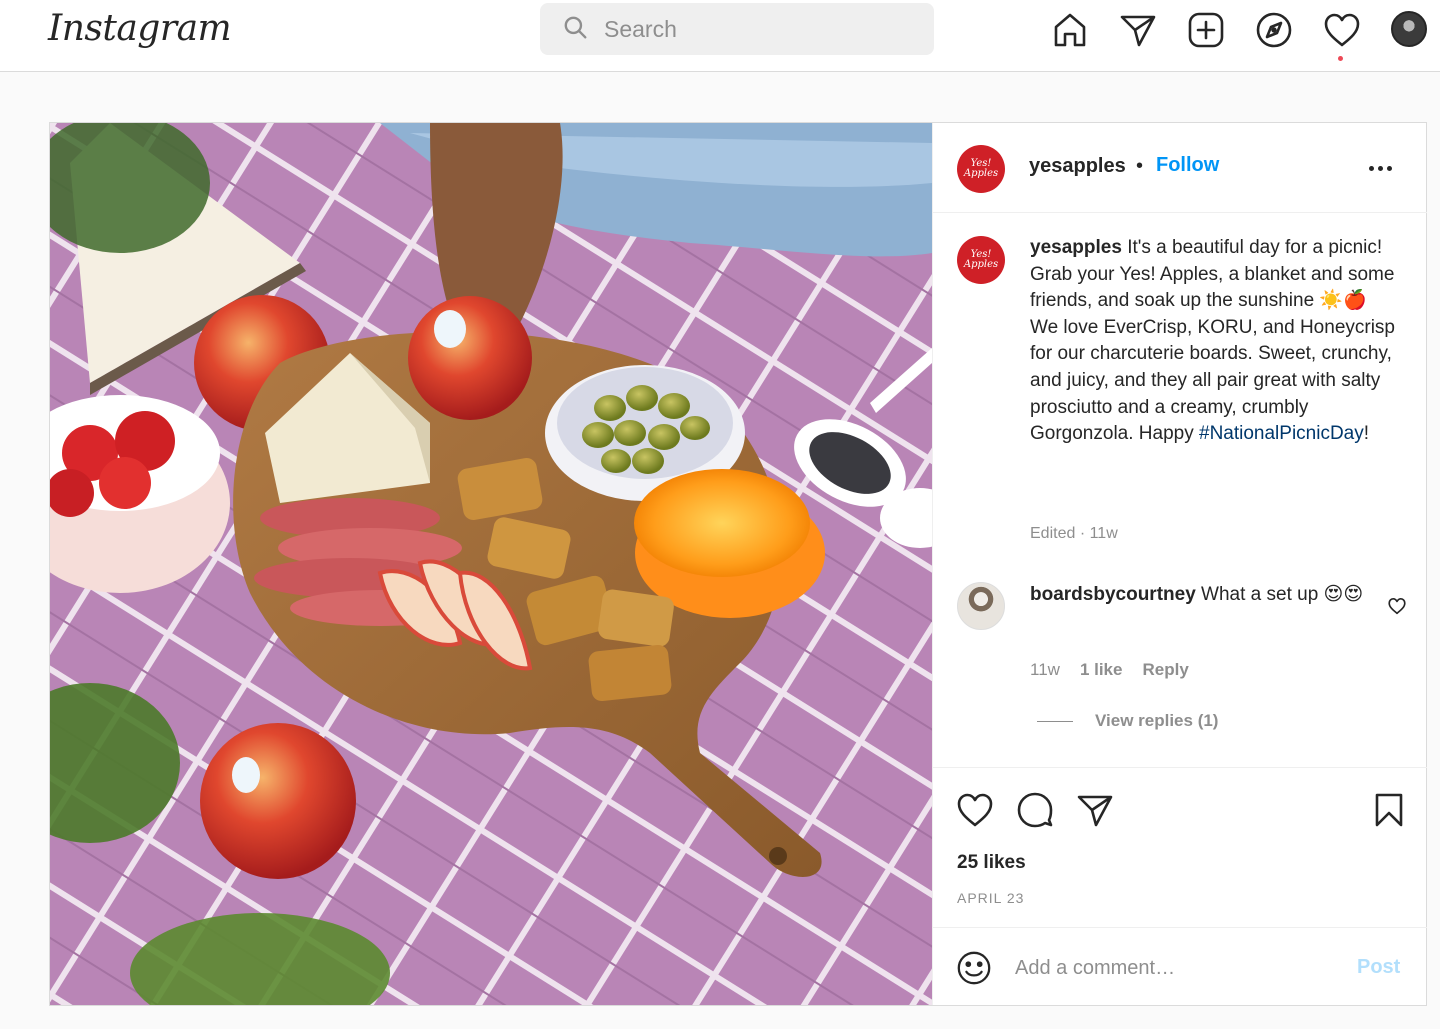 The height and width of the screenshot is (1029, 1440). Describe the element at coordinates (1187, 165) in the screenshot. I see `follow-button: Follow` at that location.